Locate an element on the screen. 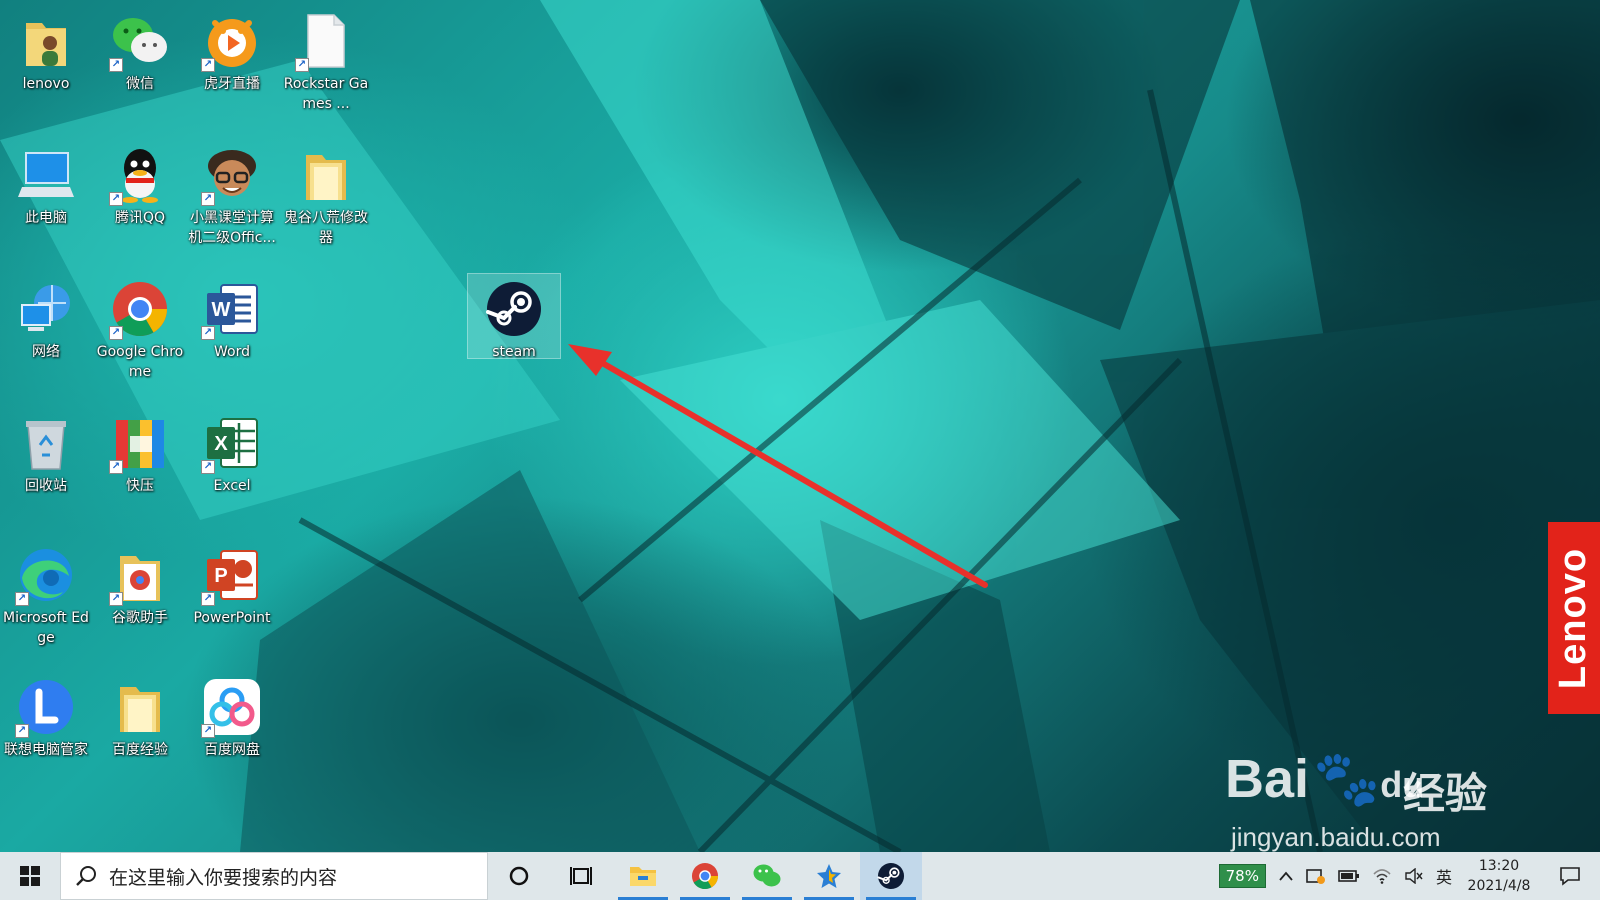  network-icon is located at coordinates (46, 309).